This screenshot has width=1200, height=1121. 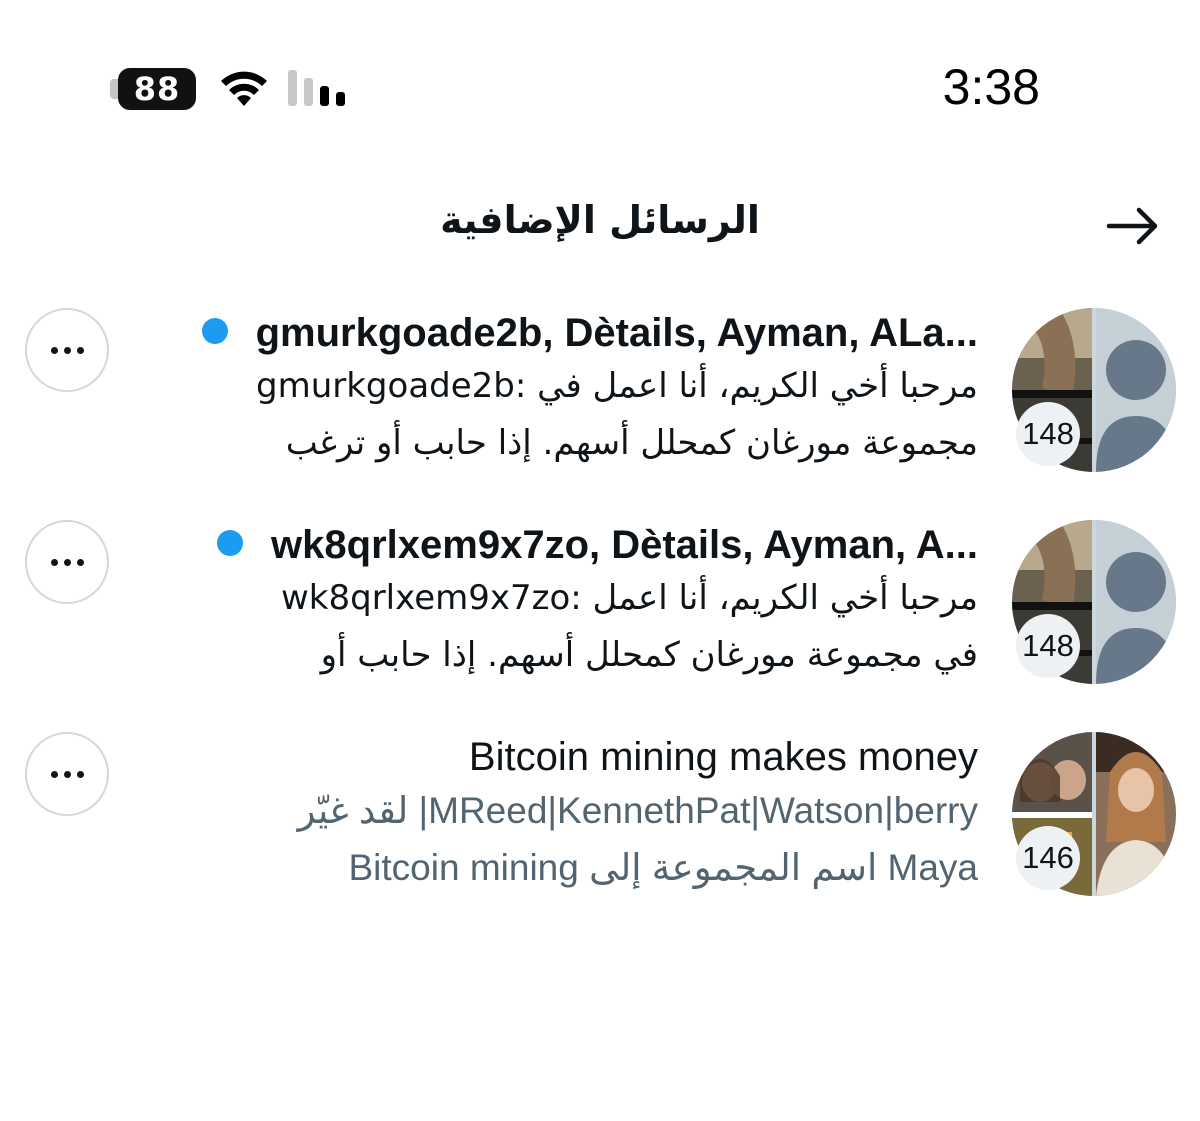 I want to click on cellular-signal-icon, so click(x=316, y=88).